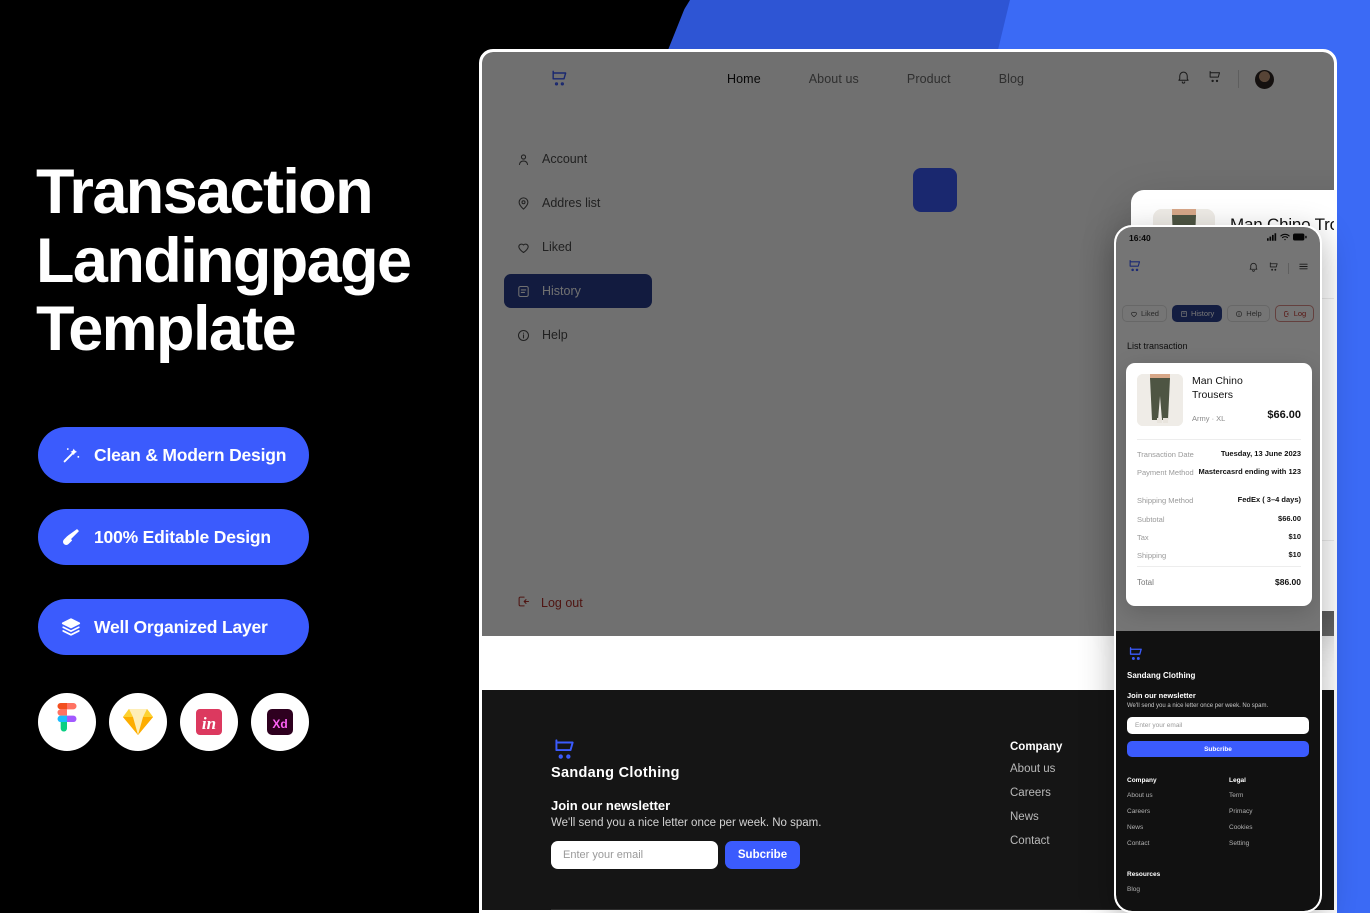 This screenshot has height=913, width=1370. I want to click on detail-label: Payment Method, so click(1165, 472).